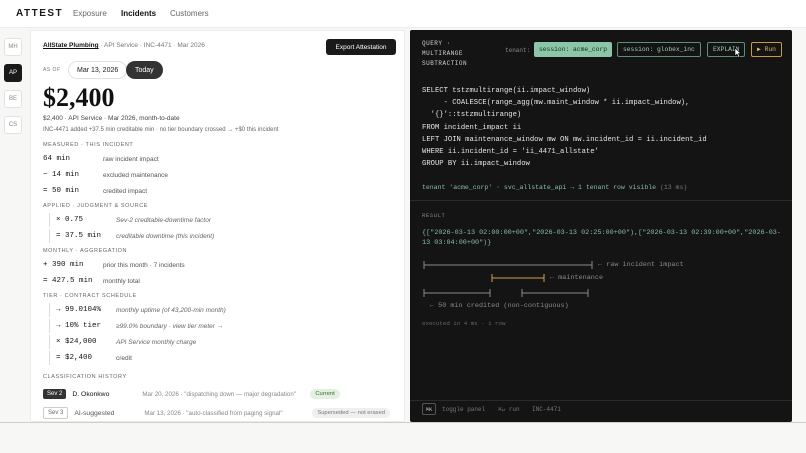 The width and height of the screenshot is (806, 453). Describe the element at coordinates (39, 13) in the screenshot. I see `brand-logo: ATTEST` at that location.